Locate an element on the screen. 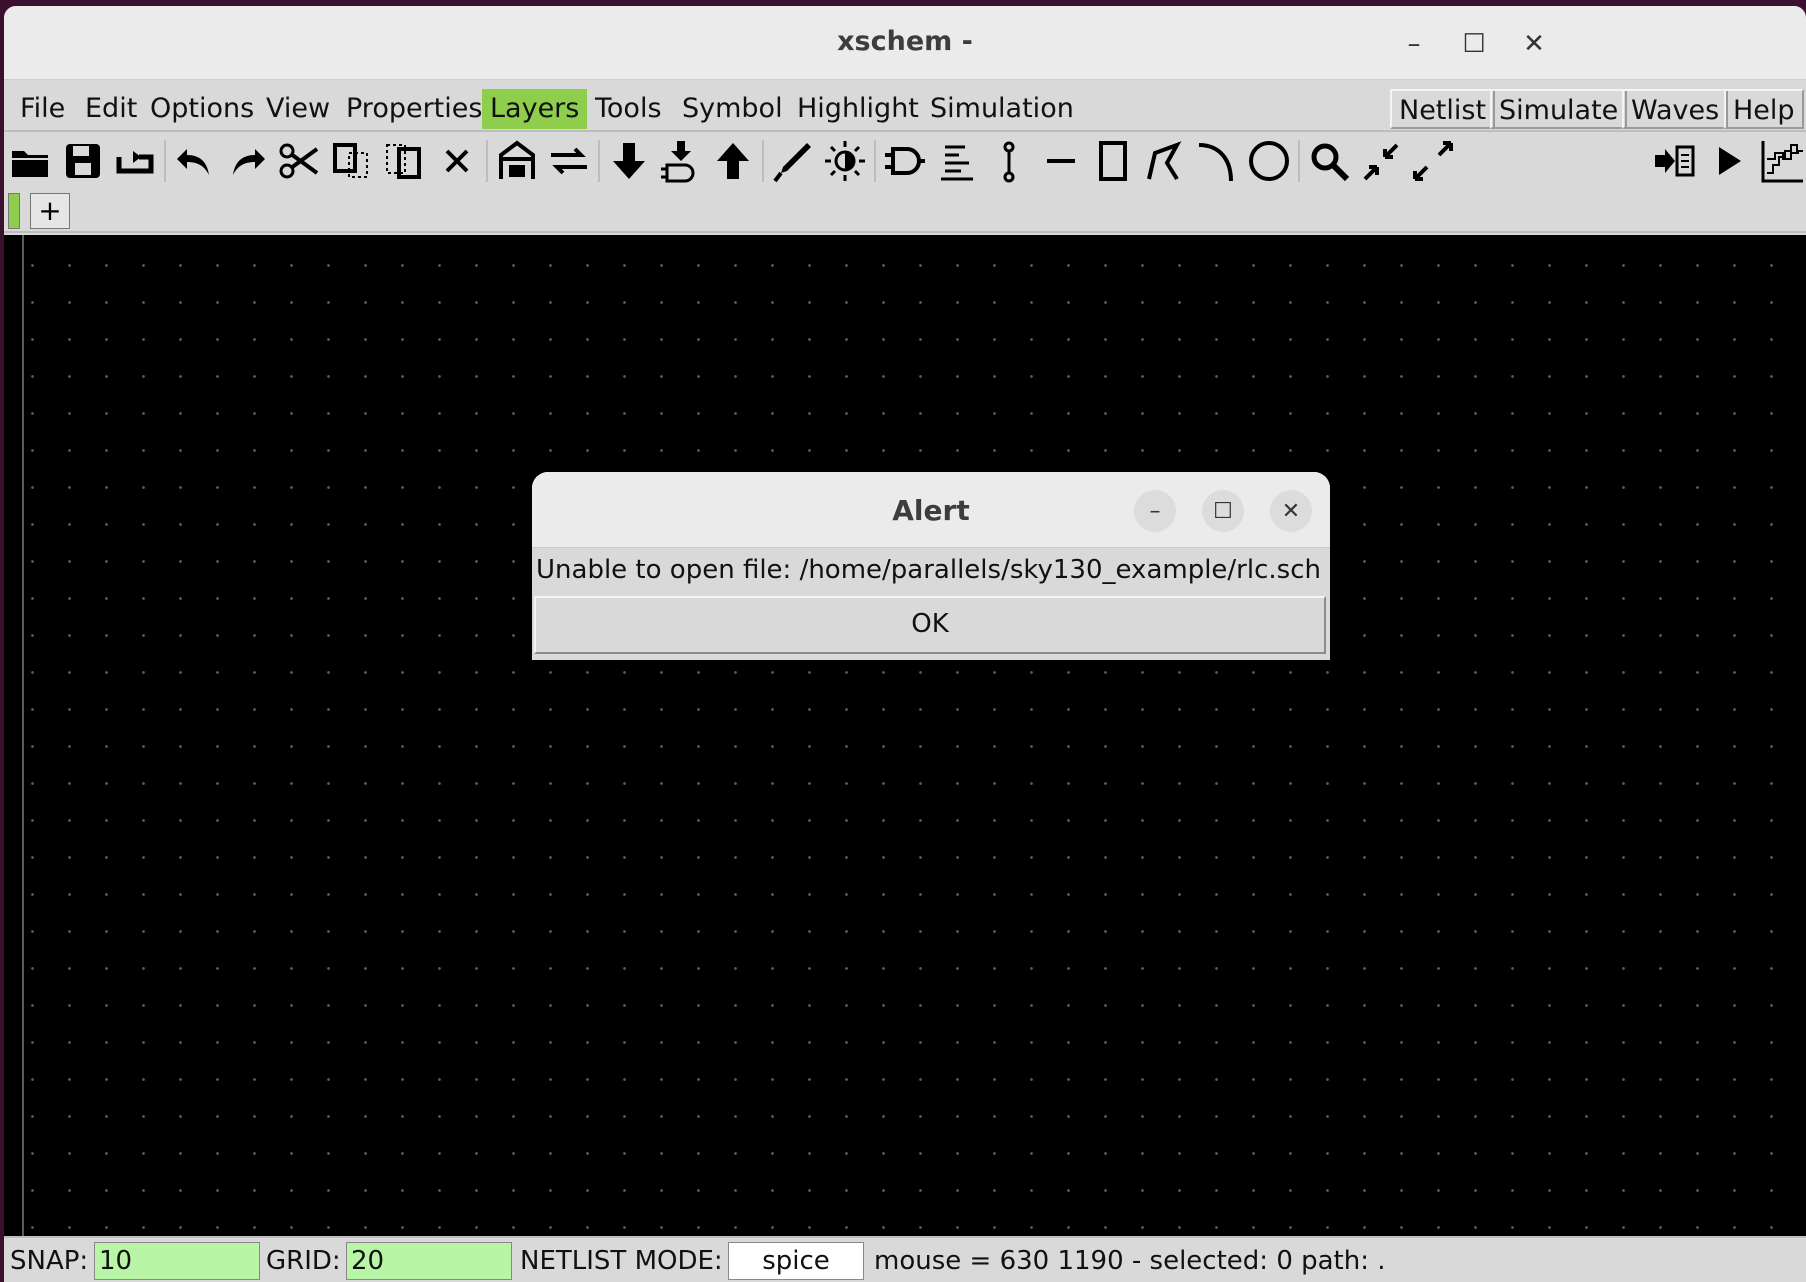 The width and height of the screenshot is (1806, 1282). save-icon is located at coordinates (83, 161).